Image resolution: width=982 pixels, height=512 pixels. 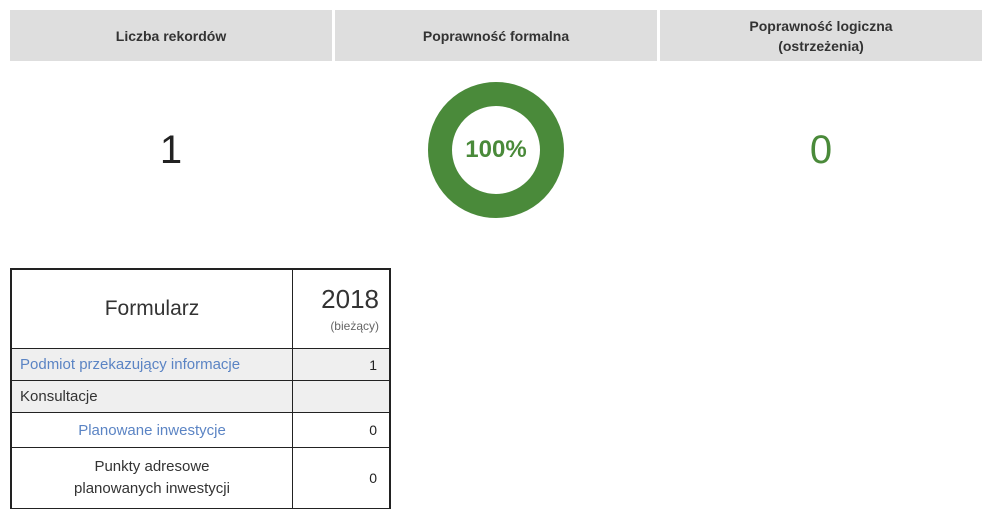 I want to click on formal-validity-cell: 100%, so click(x=496, y=148).